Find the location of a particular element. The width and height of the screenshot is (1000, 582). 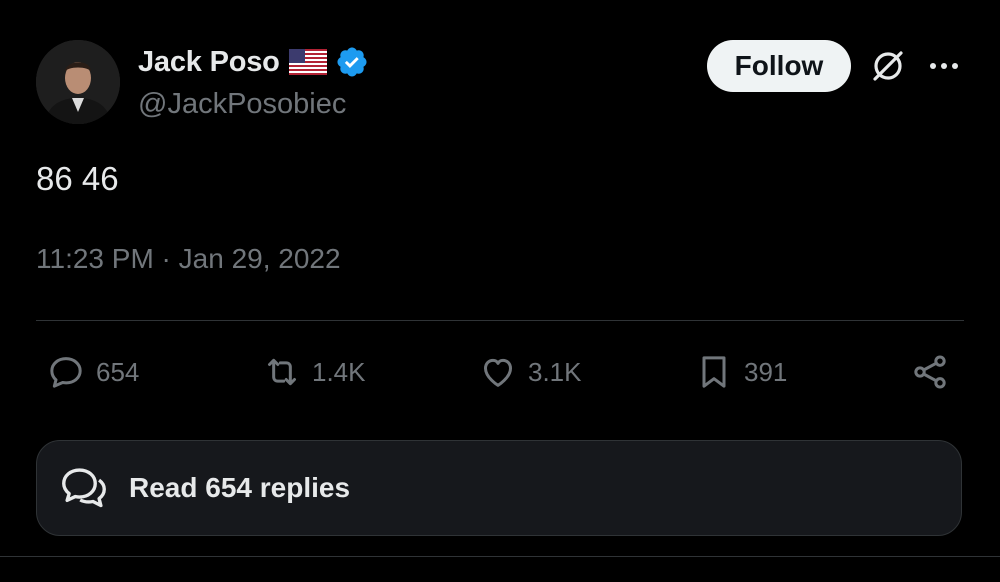

avatar-image is located at coordinates (78, 82).